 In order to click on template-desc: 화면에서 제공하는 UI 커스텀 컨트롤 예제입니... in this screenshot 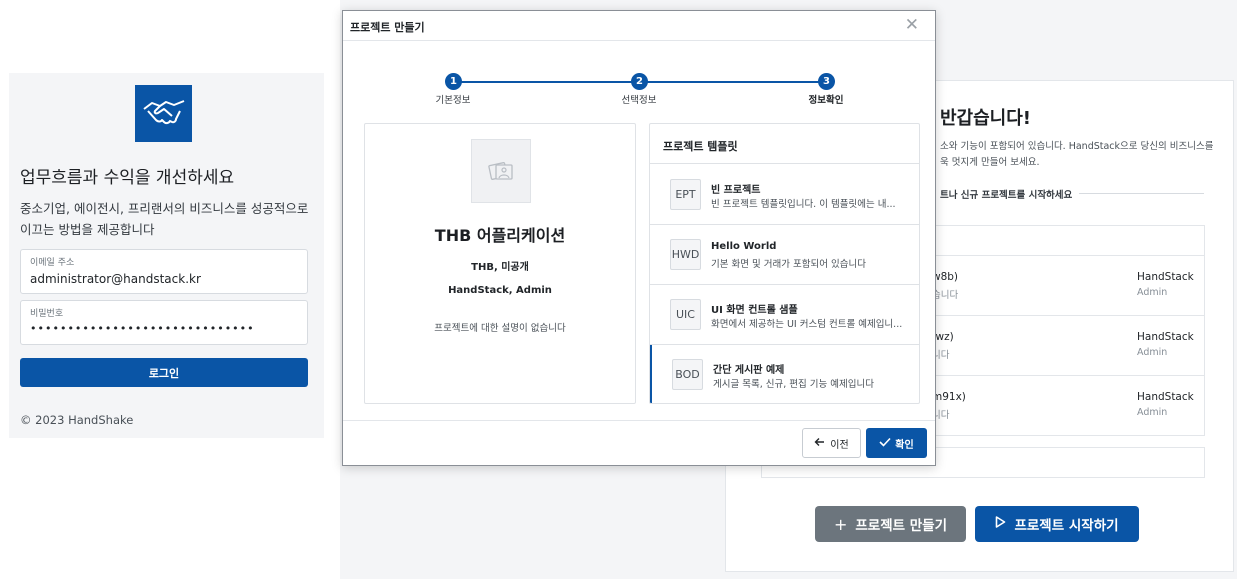, I will do `click(807, 324)`.